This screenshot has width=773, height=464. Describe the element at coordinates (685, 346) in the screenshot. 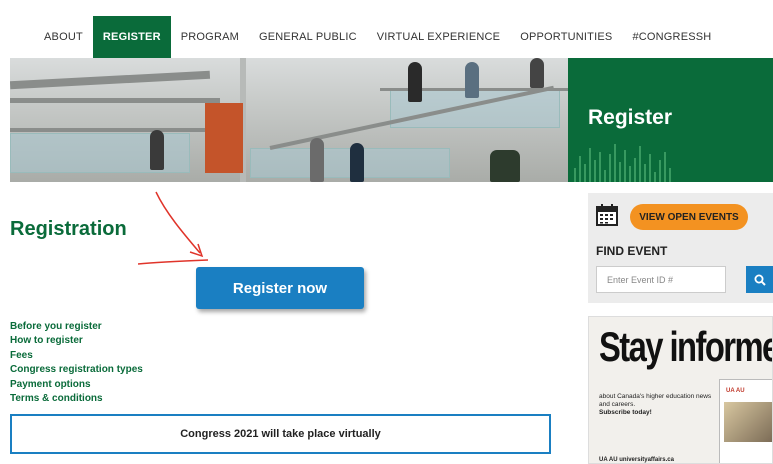

I see `ad-title: Stay informed` at that location.